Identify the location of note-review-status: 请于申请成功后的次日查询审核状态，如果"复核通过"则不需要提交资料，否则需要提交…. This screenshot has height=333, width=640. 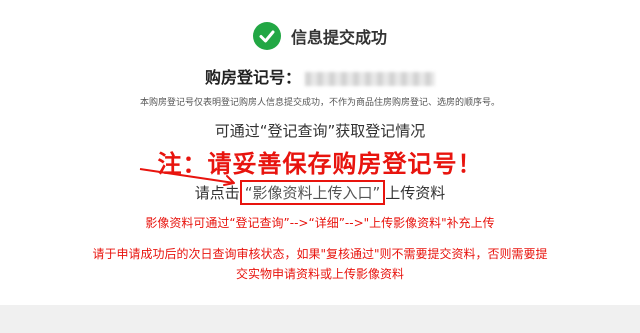
(320, 264).